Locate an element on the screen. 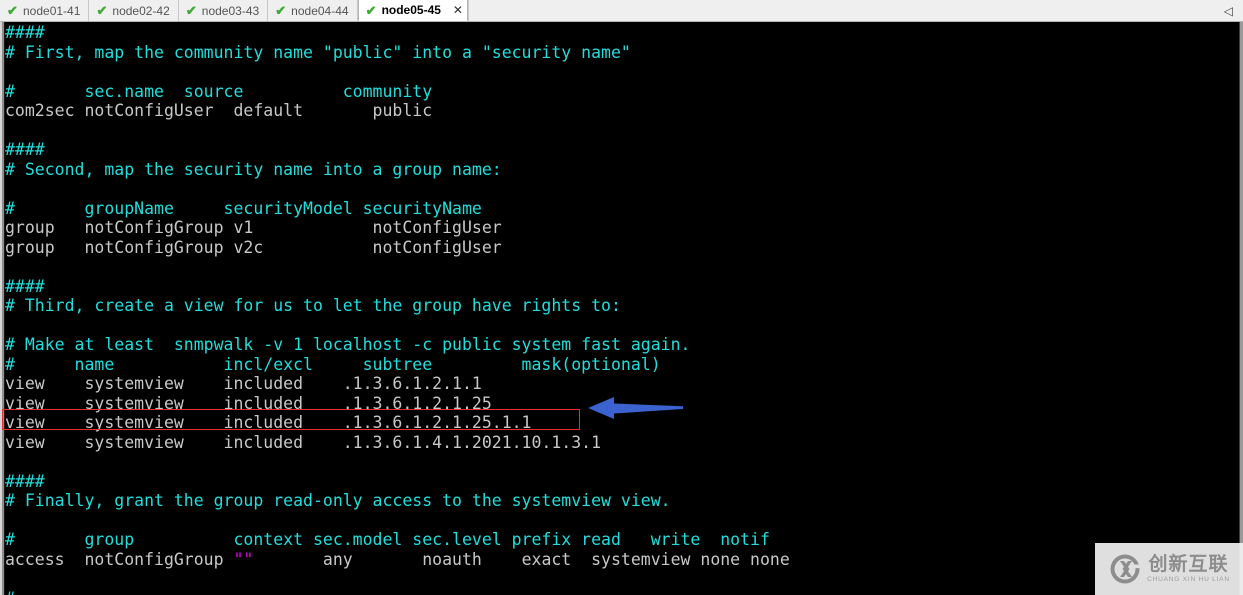 The image size is (1243, 595). tab-node02-42: ✔ node02-42 is located at coordinates (134, 10).